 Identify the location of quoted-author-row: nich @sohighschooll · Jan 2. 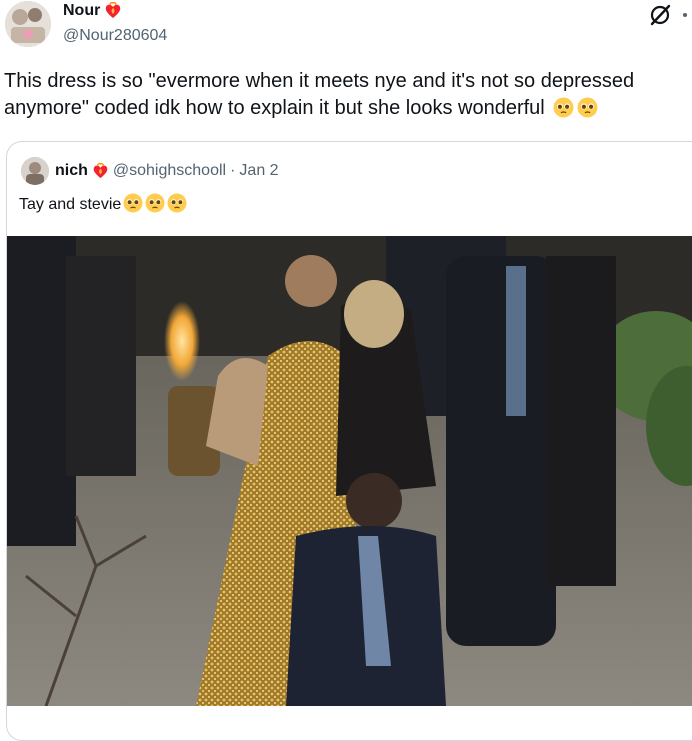
(167, 171).